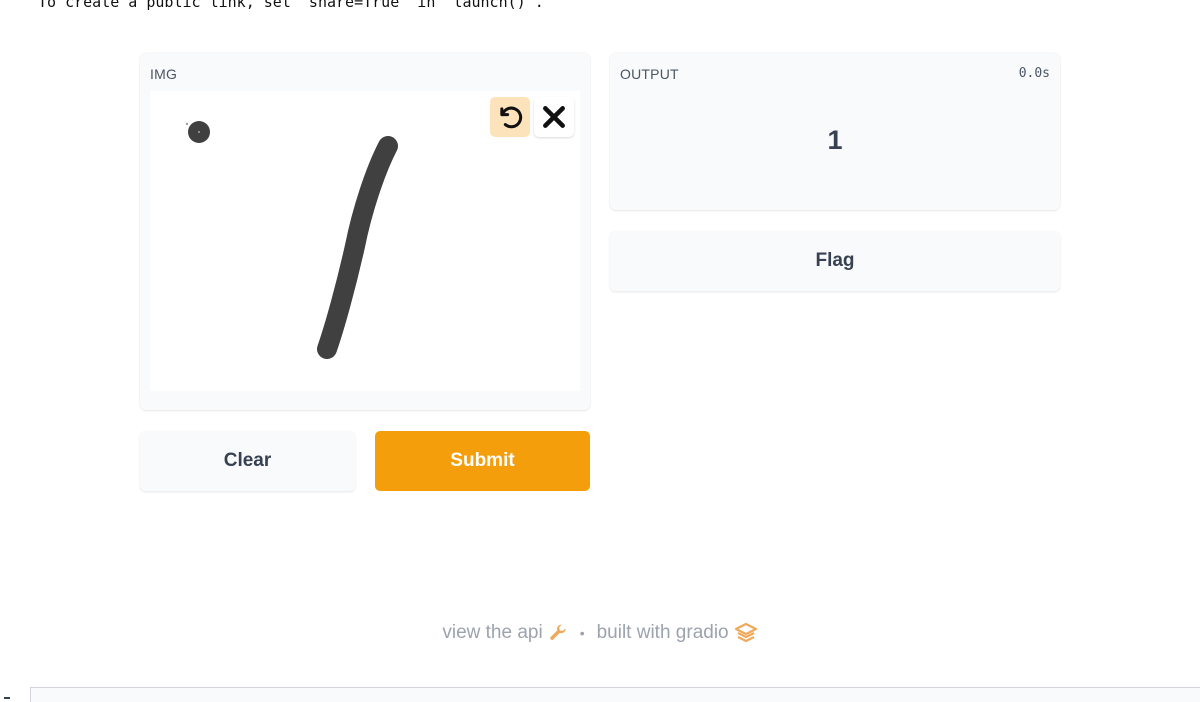  What do you see at coordinates (247, 461) in the screenshot?
I see `clear-button: Clear` at bounding box center [247, 461].